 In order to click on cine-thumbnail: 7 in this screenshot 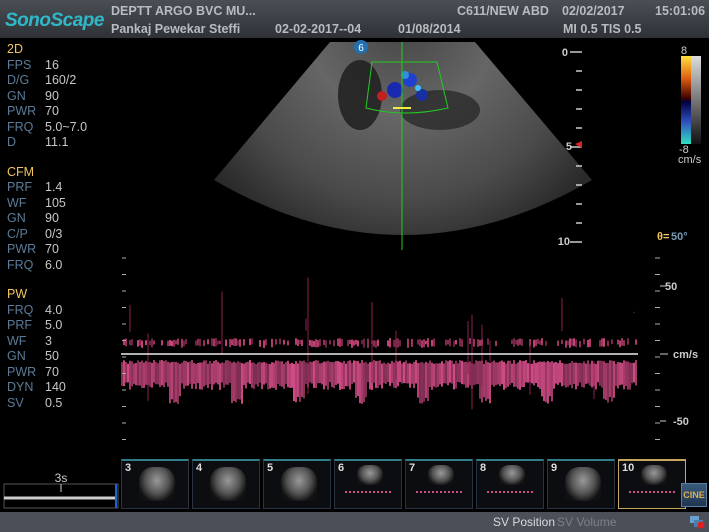, I will do `click(439, 484)`.